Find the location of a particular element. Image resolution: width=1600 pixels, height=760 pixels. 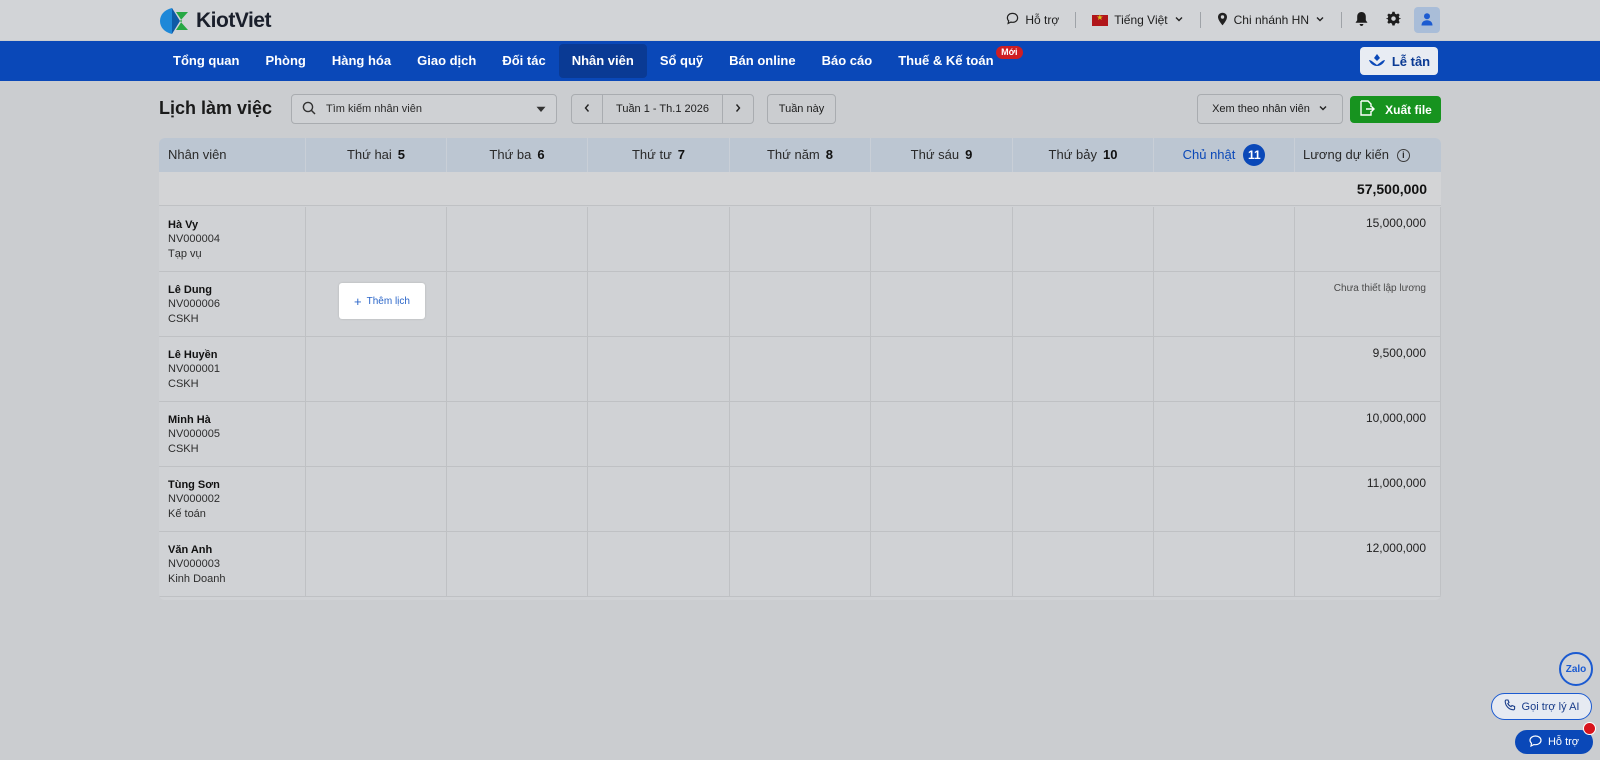

nav-item-label: Sổ quỹ is located at coordinates (681, 60).